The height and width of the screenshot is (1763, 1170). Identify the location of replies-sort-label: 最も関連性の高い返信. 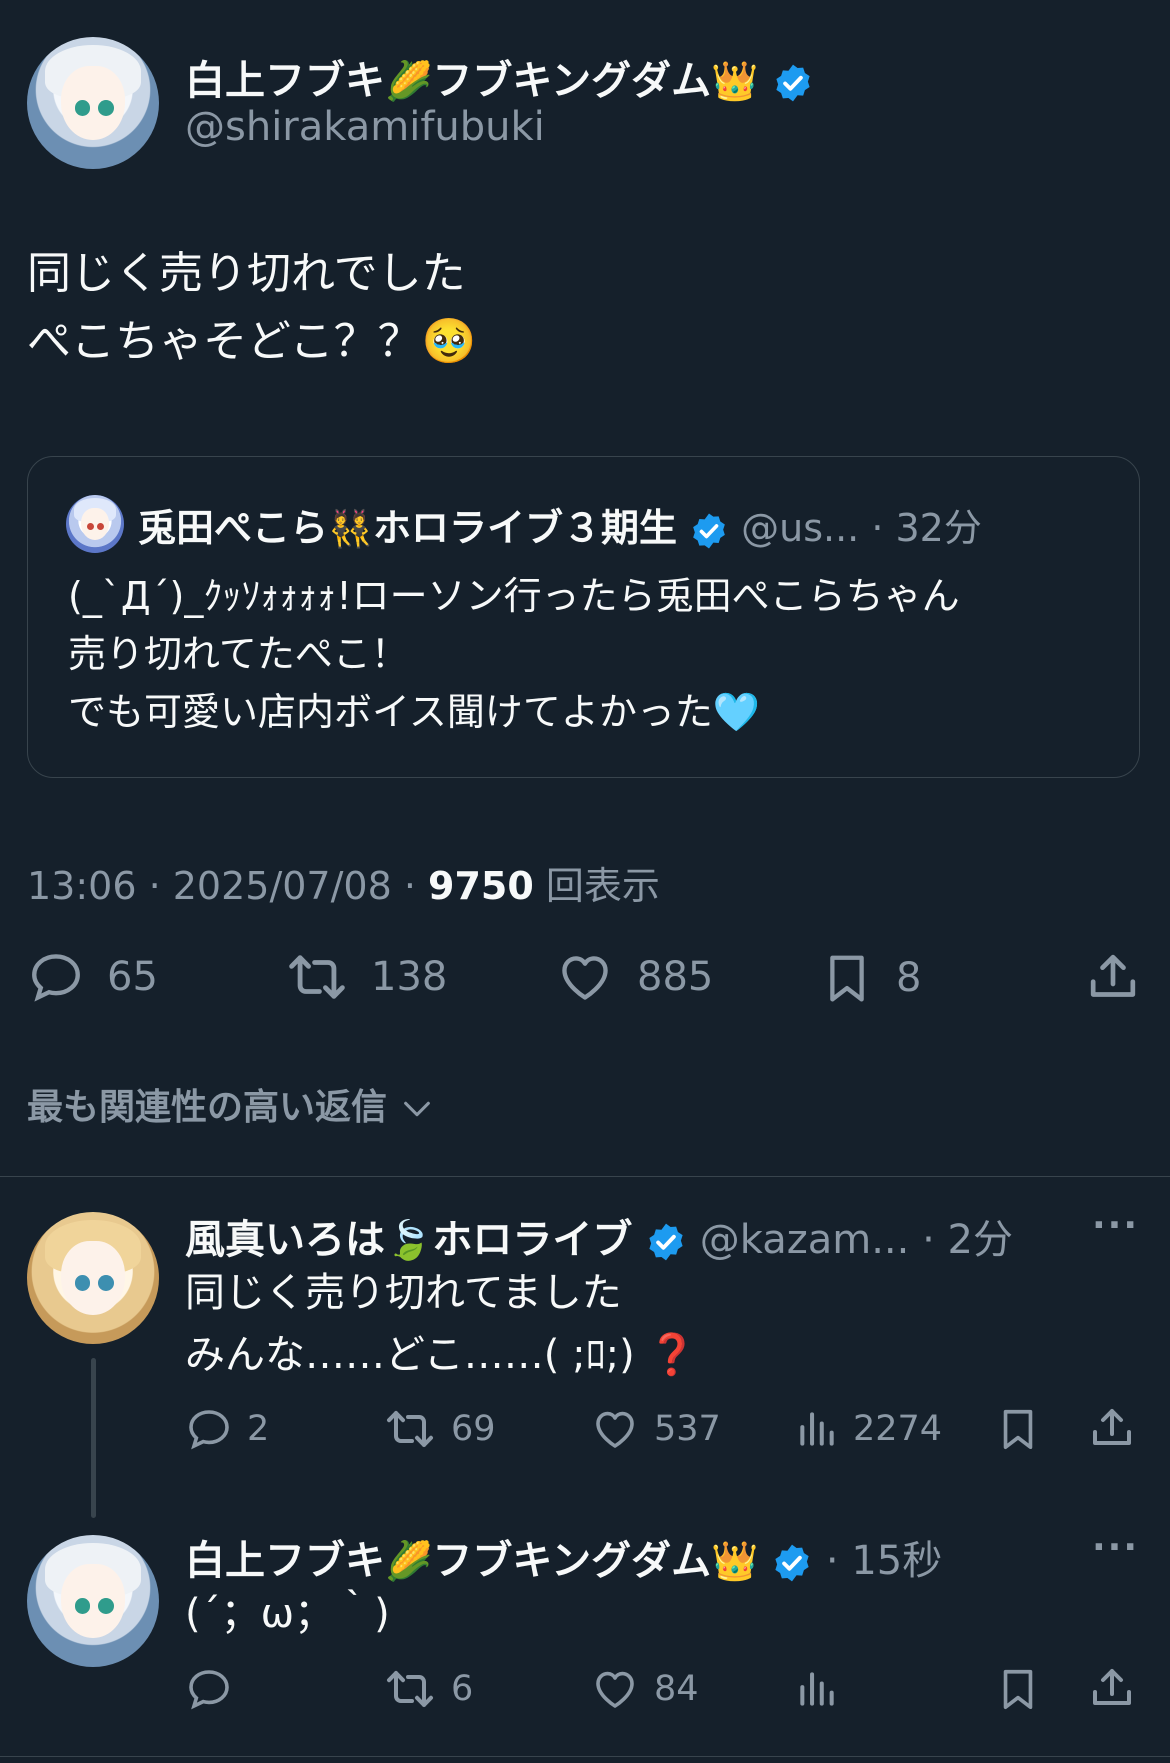
(207, 1107).